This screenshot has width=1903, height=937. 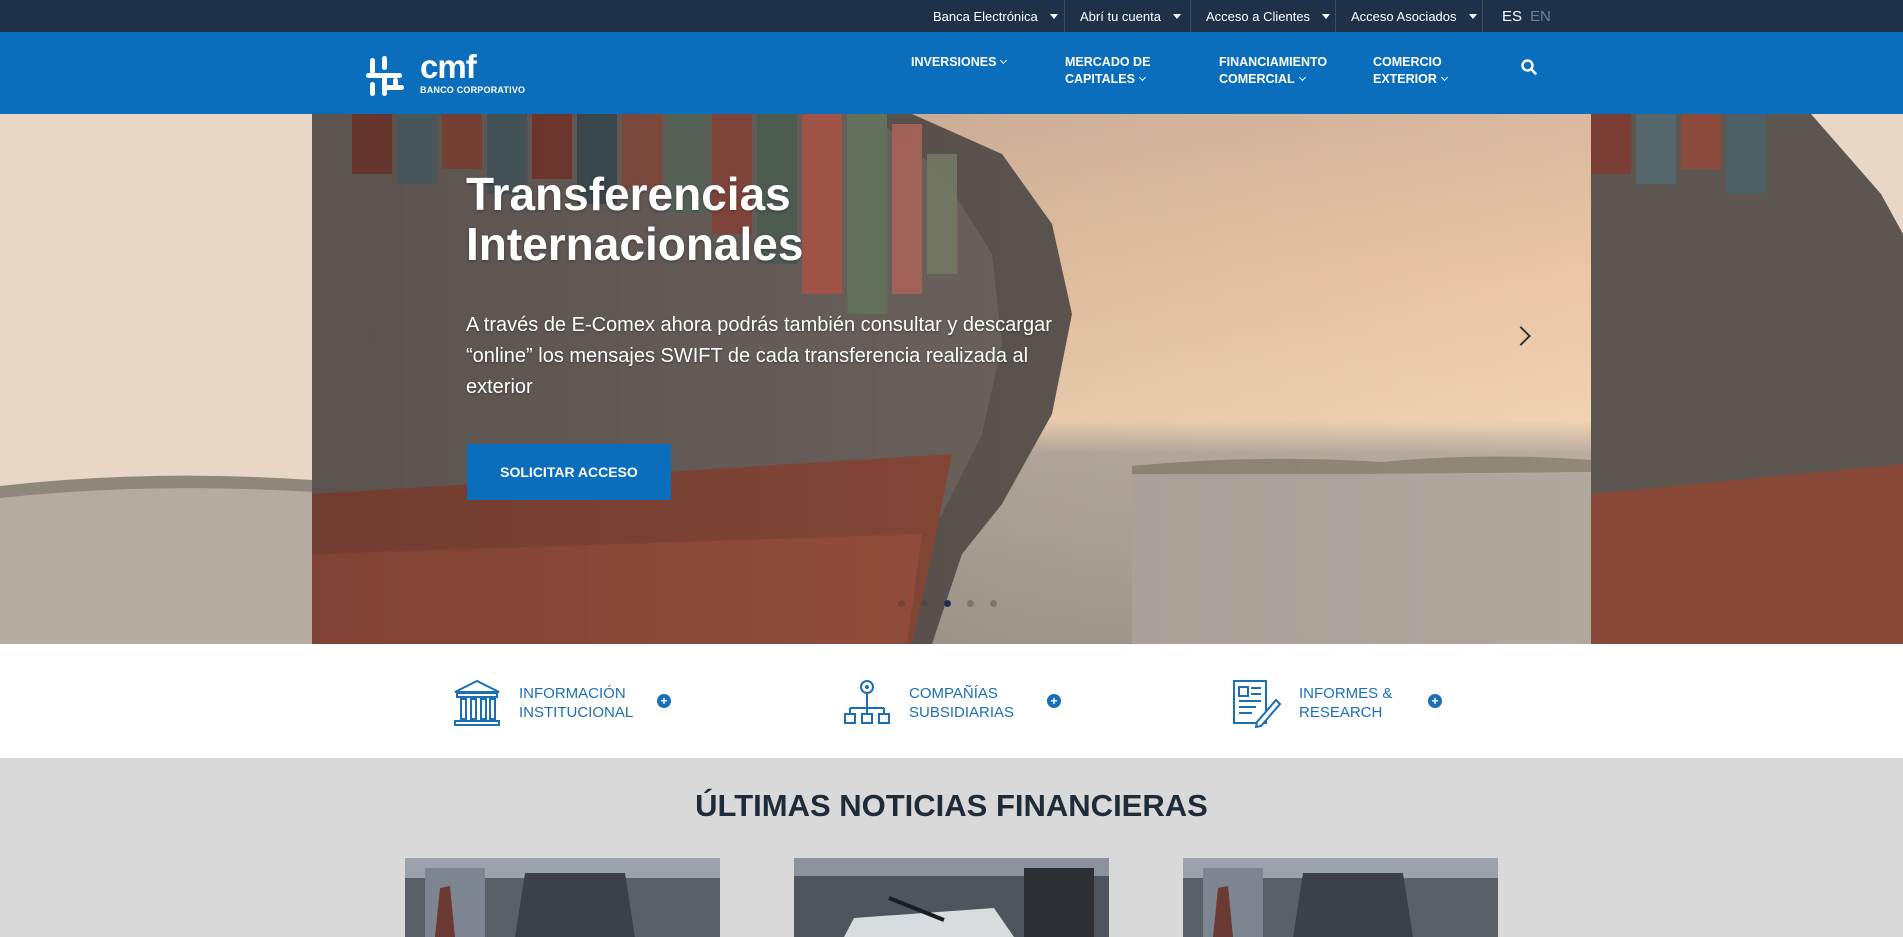 What do you see at coordinates (951, 805) in the screenshot?
I see `news-section-title: ÚLTIMAS NOTICIAS FINANCIERAS` at bounding box center [951, 805].